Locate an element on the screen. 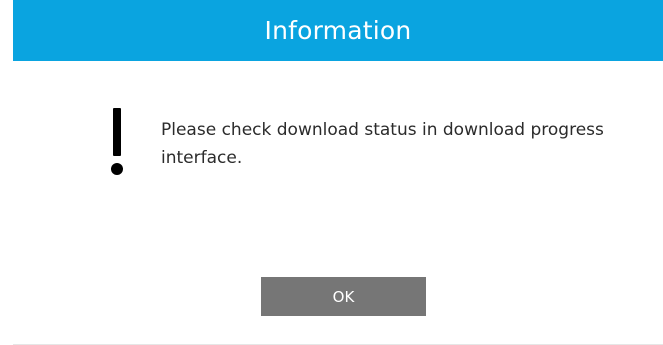 The height and width of the screenshot is (345, 663). dialog-title-text: Information is located at coordinates (338, 30).